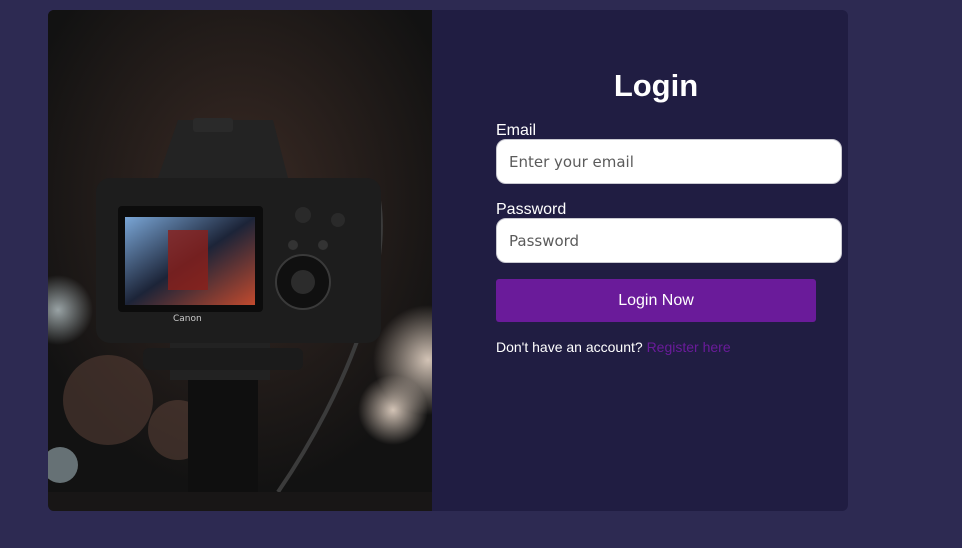 The height and width of the screenshot is (548, 962). I want to click on password-label: Password, so click(531, 209).